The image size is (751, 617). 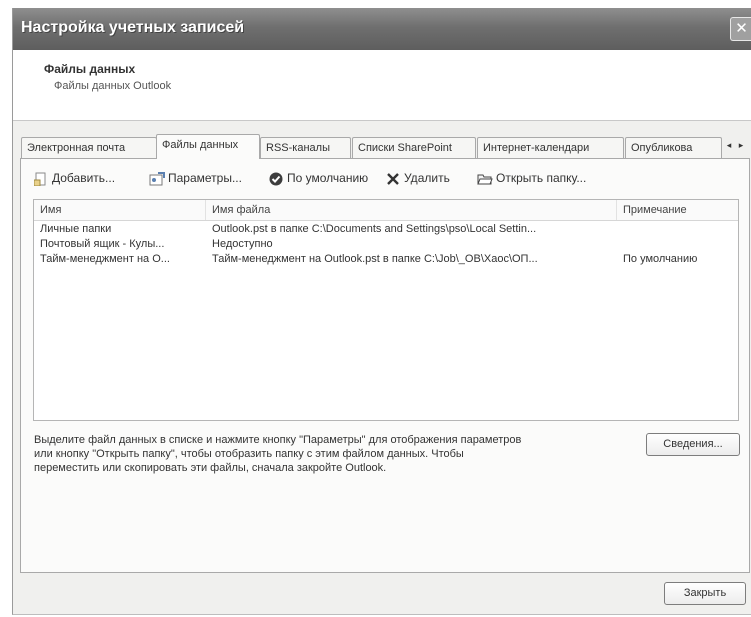 I want to click on row-file: Недоступно, so click(x=242, y=244).